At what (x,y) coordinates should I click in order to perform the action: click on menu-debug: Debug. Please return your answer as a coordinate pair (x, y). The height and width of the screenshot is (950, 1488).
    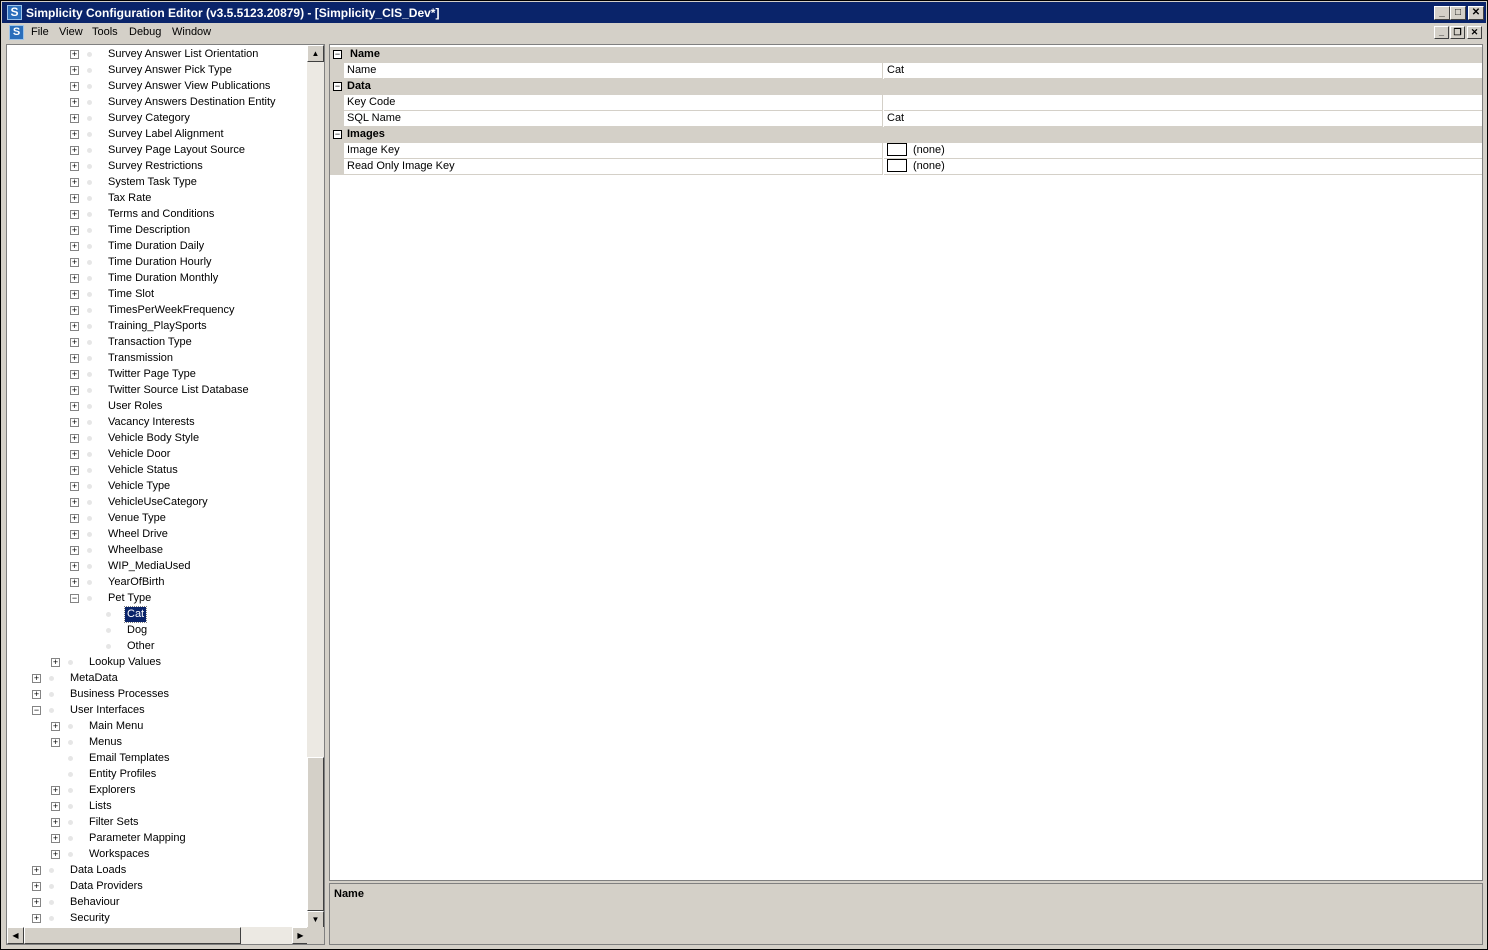
    Looking at the image, I should click on (145, 32).